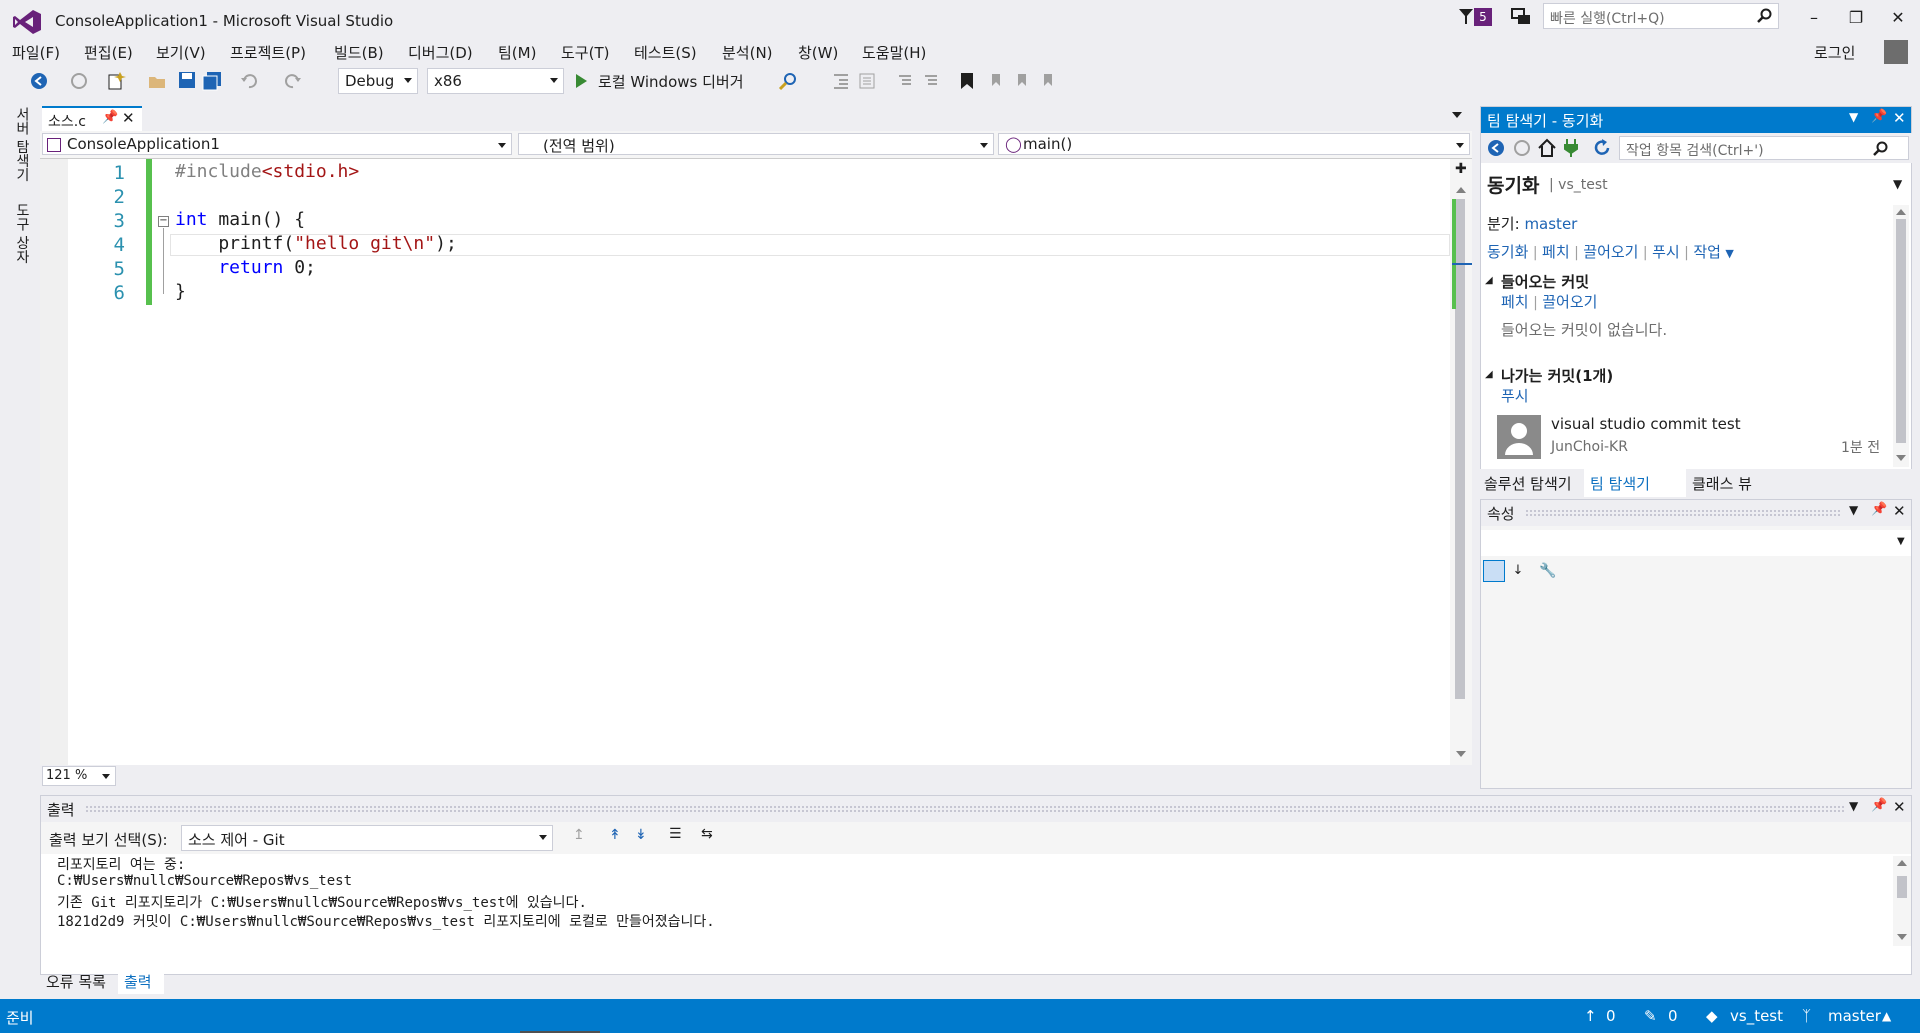 The width and height of the screenshot is (1920, 1033). I want to click on actions-link: 작업, so click(1707, 252).